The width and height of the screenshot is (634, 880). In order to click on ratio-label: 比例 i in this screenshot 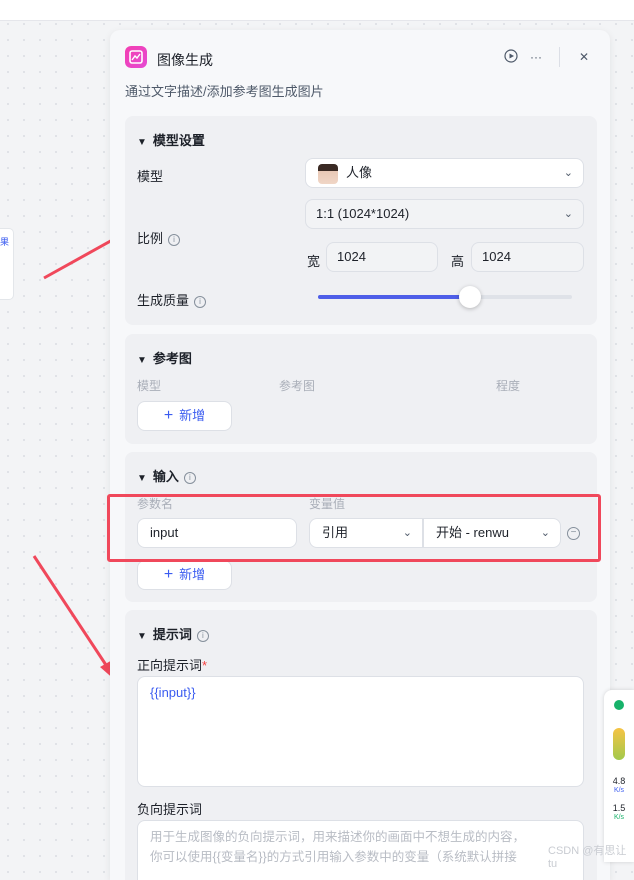, I will do `click(159, 237)`.